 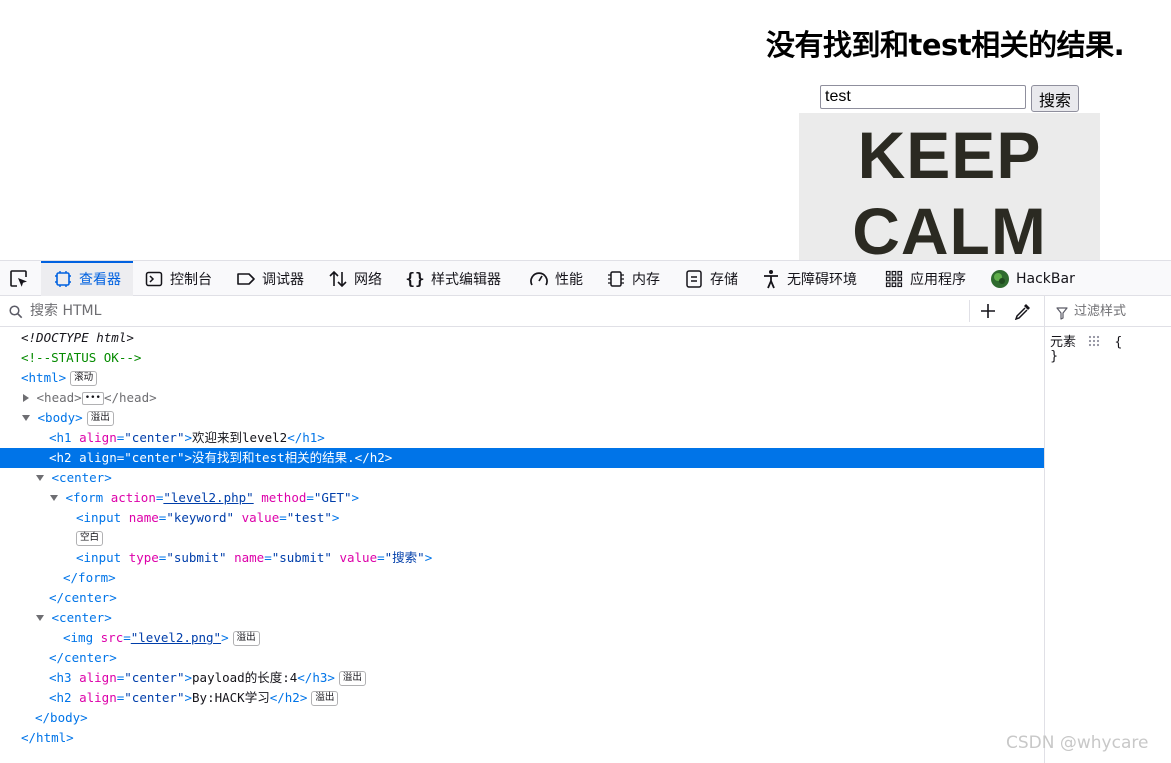 What do you see at coordinates (522, 498) in the screenshot?
I see `tree-node-form: <form action="level2.php" method="GET">` at bounding box center [522, 498].